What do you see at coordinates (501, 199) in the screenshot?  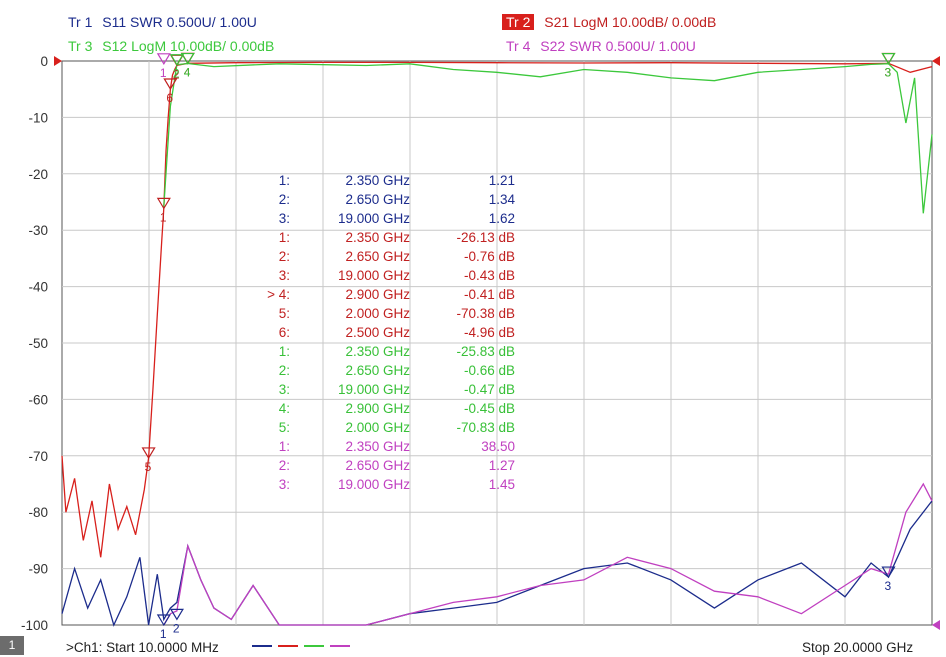 I see `marker-value: 1.34` at bounding box center [501, 199].